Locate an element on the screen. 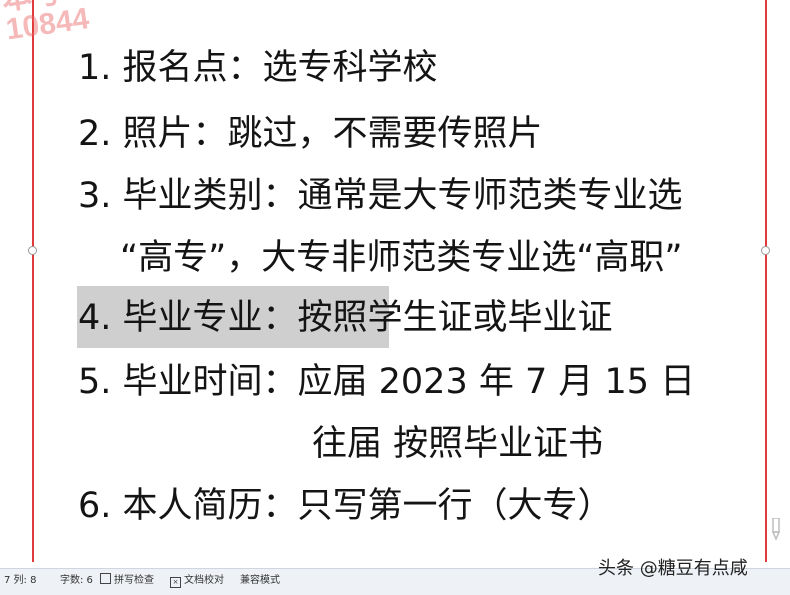 This screenshot has width=790, height=595. text-line-3-cont: “高专”，大专非师范类专业选“高职” is located at coordinates (401, 258).